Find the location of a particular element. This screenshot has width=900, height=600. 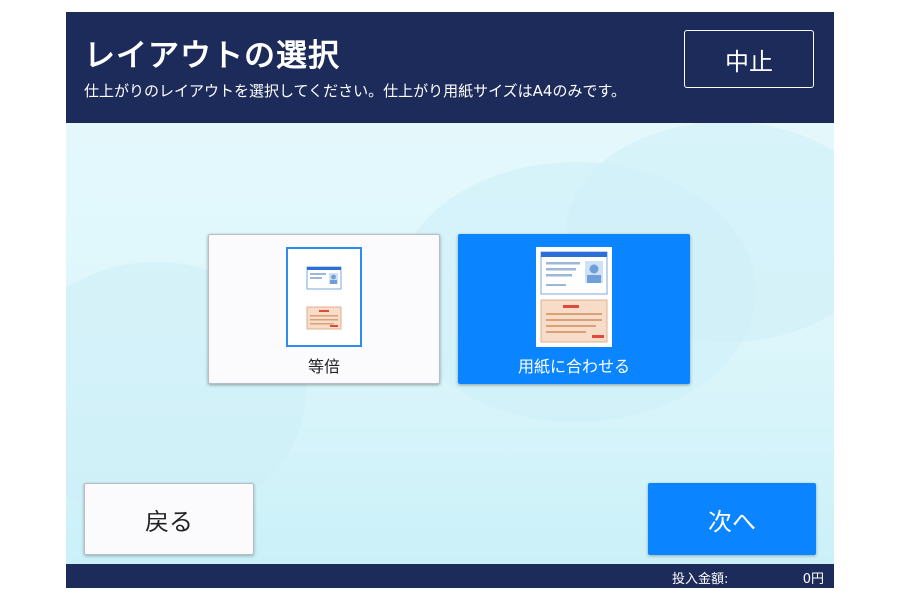

layout-option-fit-to-paper: 用紙に合わせる is located at coordinates (574, 309).